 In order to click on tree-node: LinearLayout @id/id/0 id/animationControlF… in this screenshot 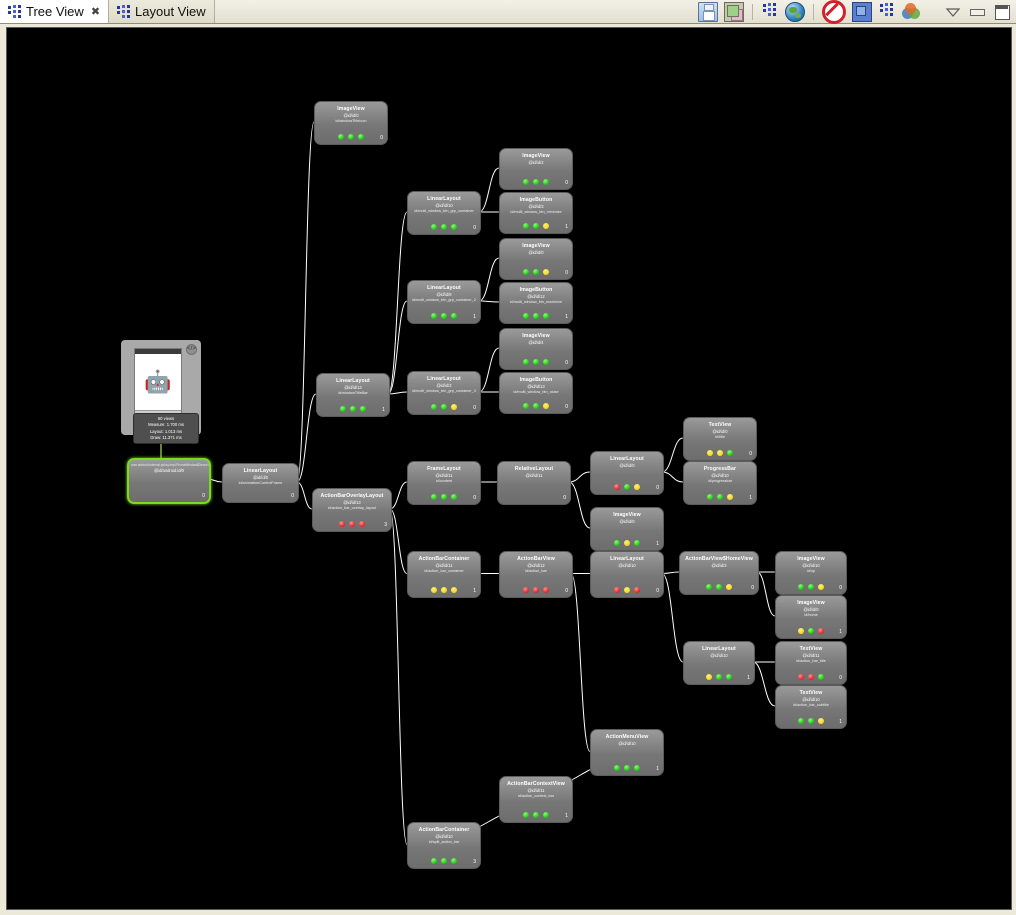, I will do `click(260, 483)`.